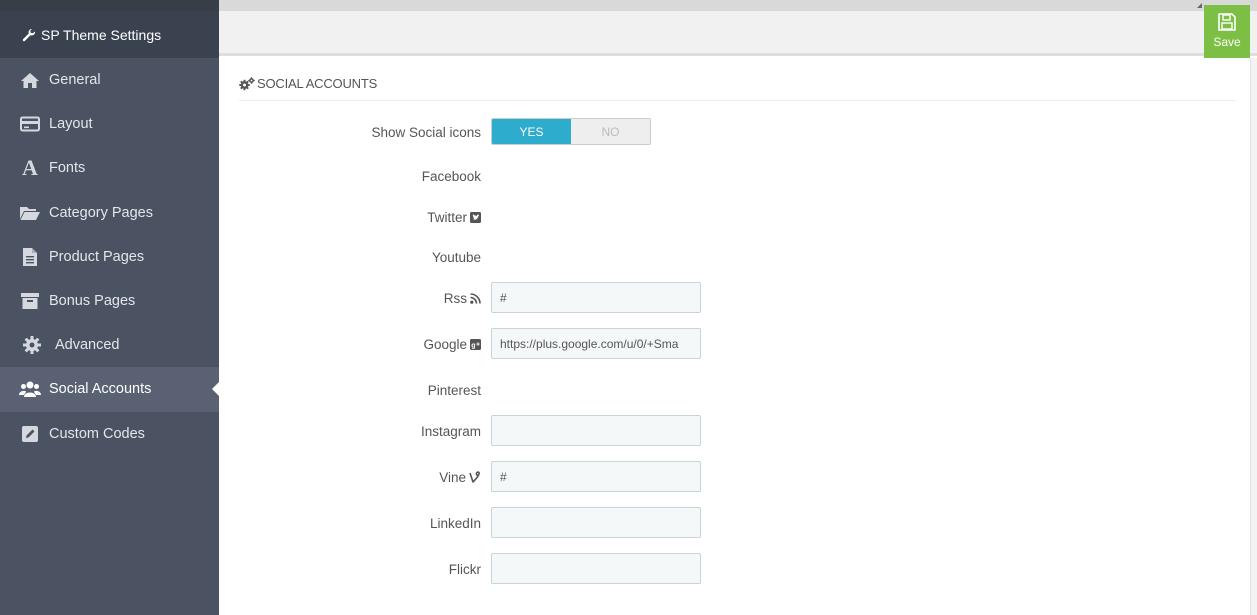 The height and width of the screenshot is (615, 1257). What do you see at coordinates (1227, 31) in the screenshot?
I see `save-button: Save` at bounding box center [1227, 31].